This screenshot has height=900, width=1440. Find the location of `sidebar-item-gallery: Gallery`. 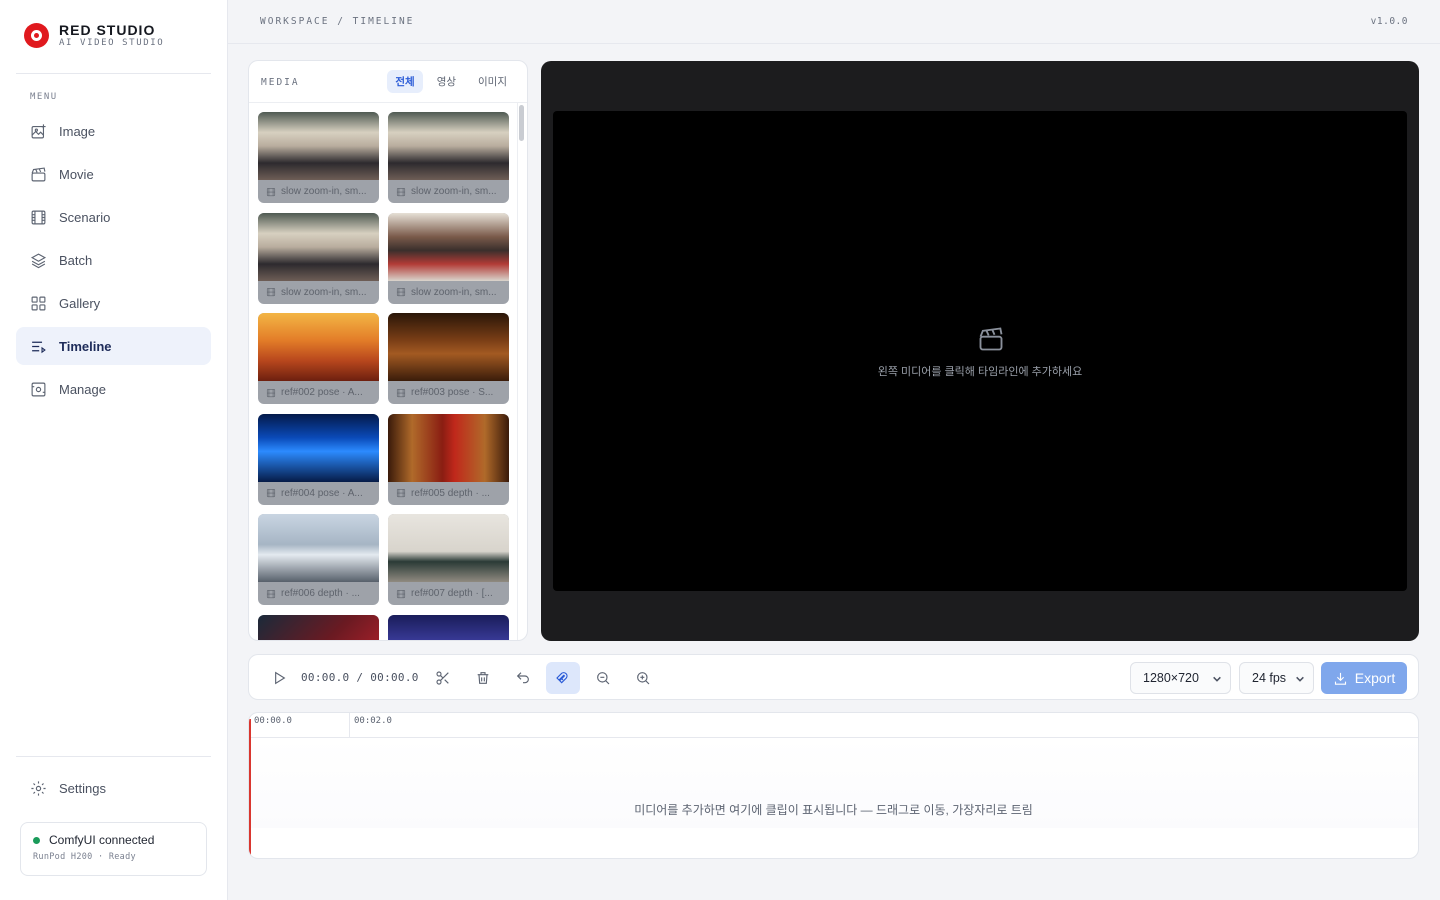

sidebar-item-gallery: Gallery is located at coordinates (113, 303).